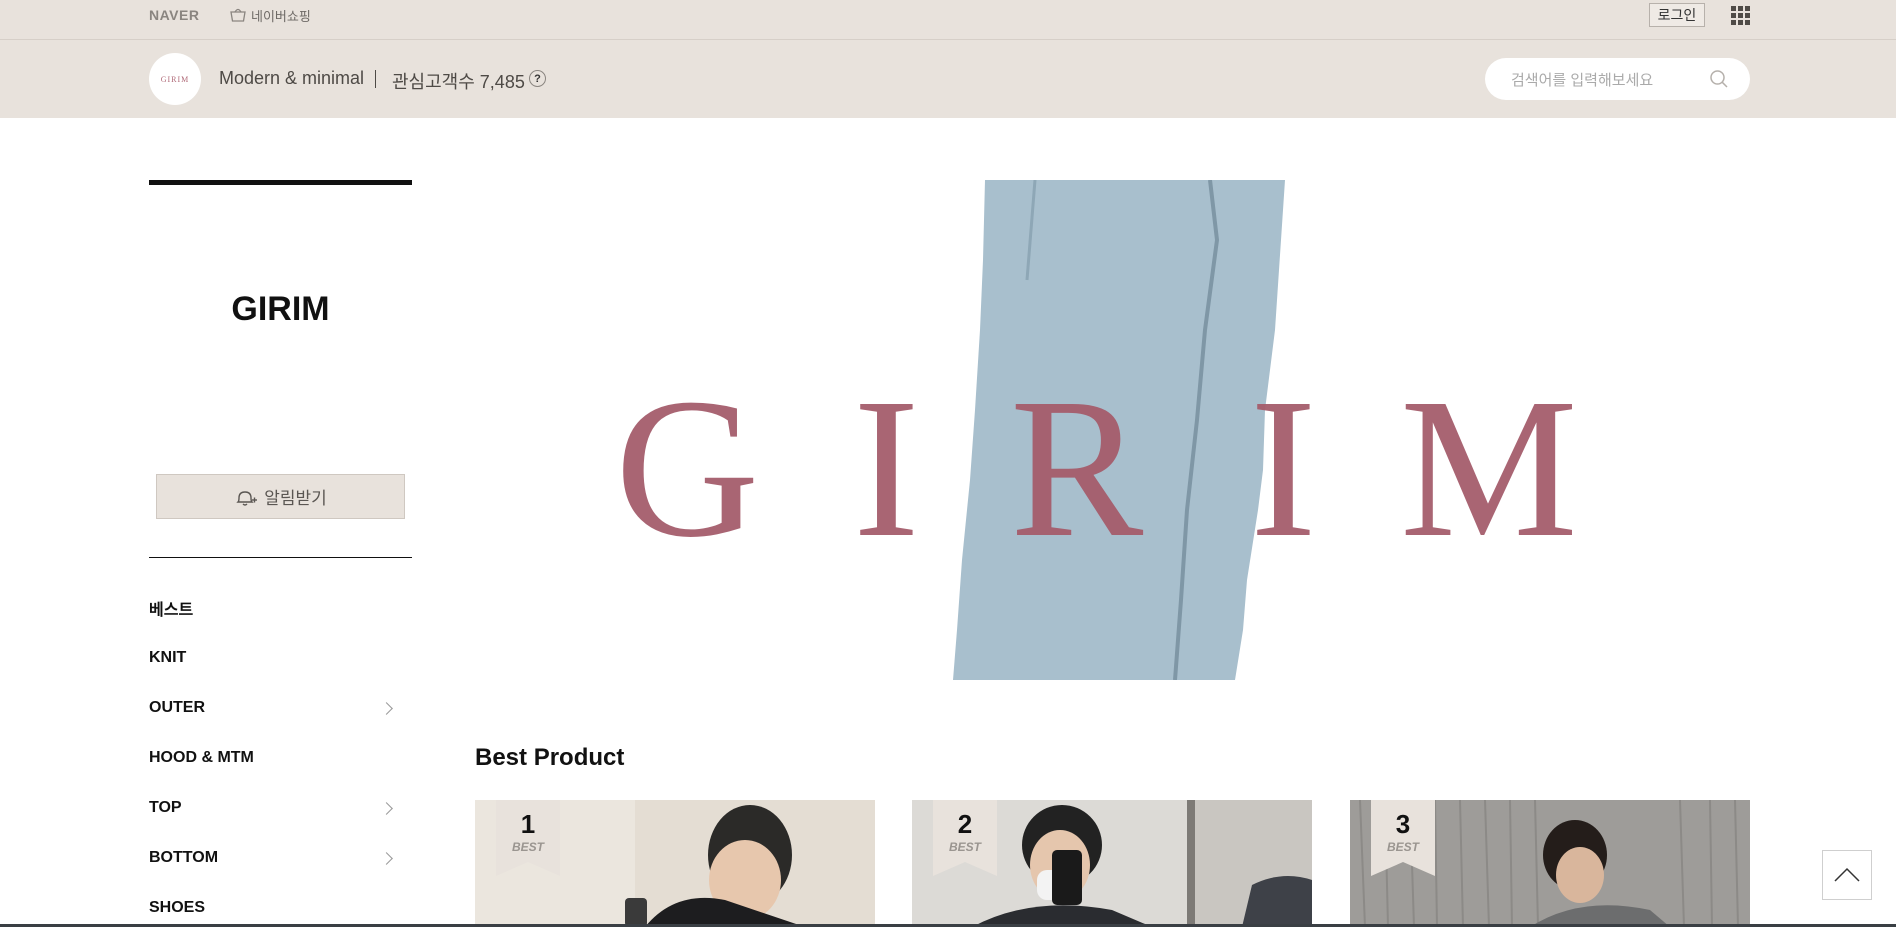 This screenshot has width=1896, height=933. What do you see at coordinates (1741, 16) in the screenshot?
I see `grid-apps-icon` at bounding box center [1741, 16].